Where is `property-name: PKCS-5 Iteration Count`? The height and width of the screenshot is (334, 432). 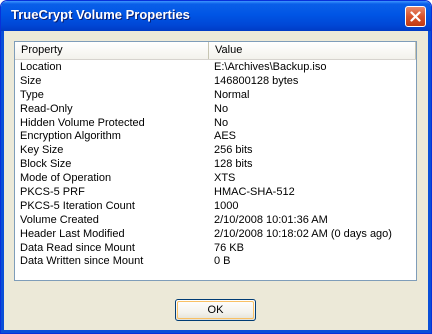 property-name: PKCS-5 Iteration Count is located at coordinates (77, 205).